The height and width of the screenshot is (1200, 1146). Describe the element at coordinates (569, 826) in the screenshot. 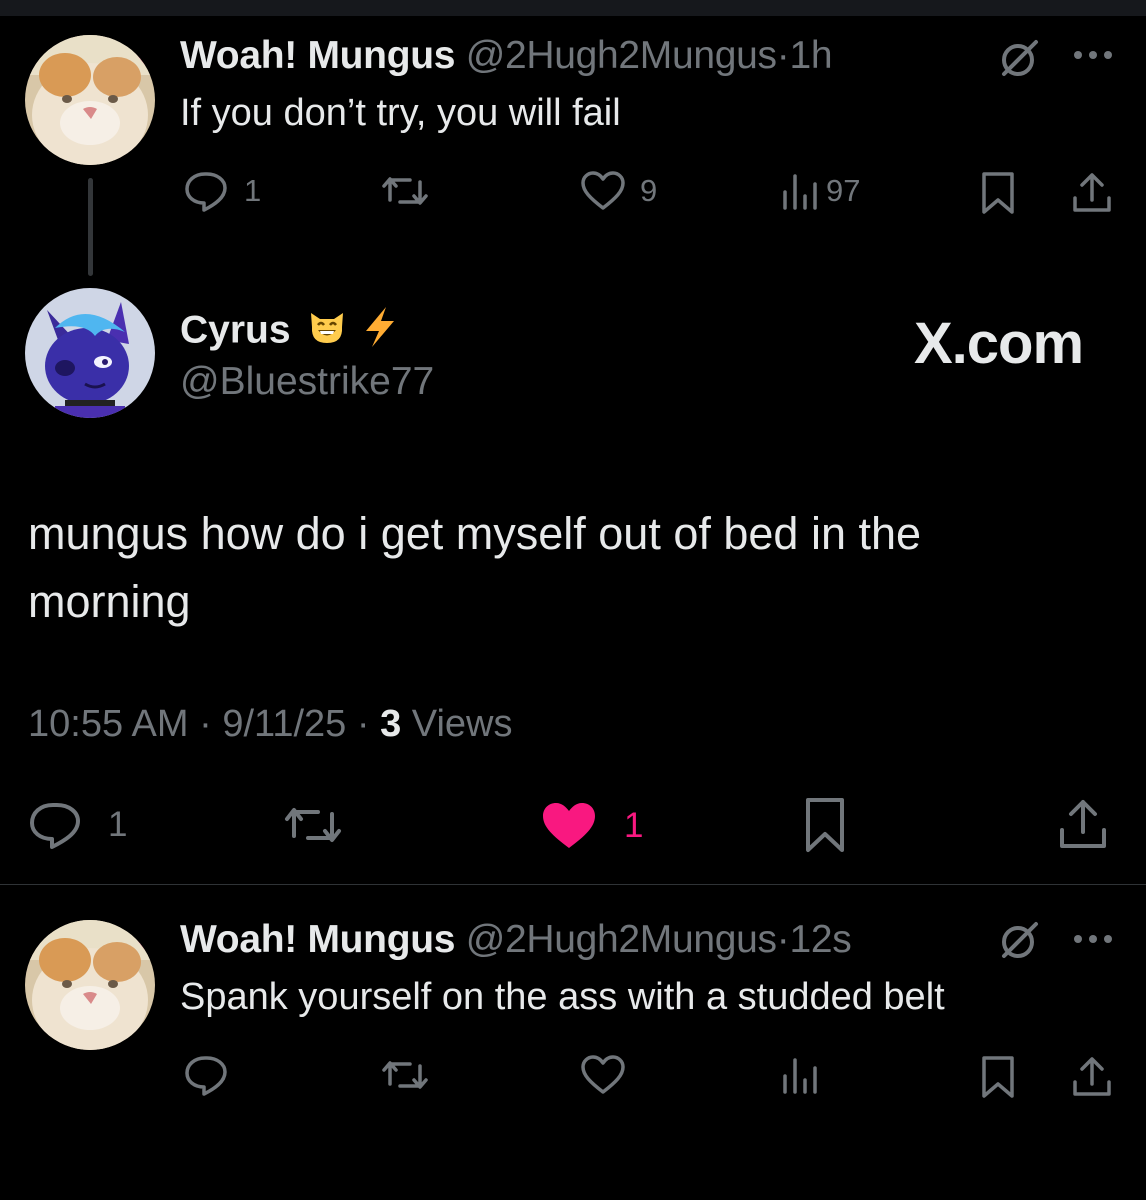

I see `like-icon-filled` at that location.